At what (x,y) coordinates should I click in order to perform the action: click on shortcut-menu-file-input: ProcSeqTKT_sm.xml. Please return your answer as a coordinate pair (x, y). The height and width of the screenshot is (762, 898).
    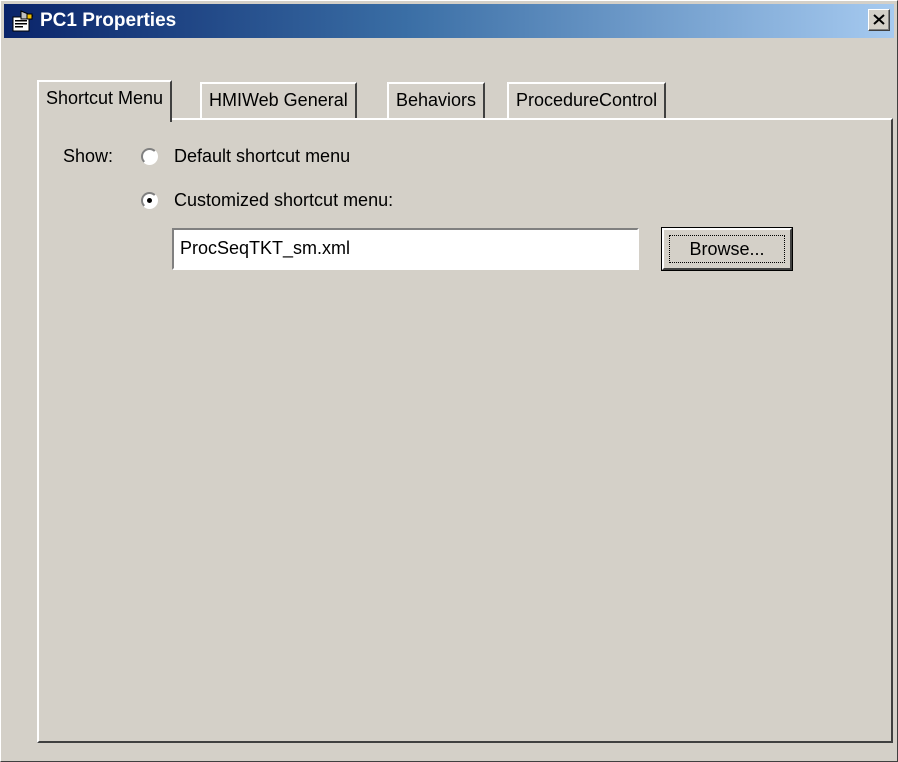
    Looking at the image, I should click on (405, 249).